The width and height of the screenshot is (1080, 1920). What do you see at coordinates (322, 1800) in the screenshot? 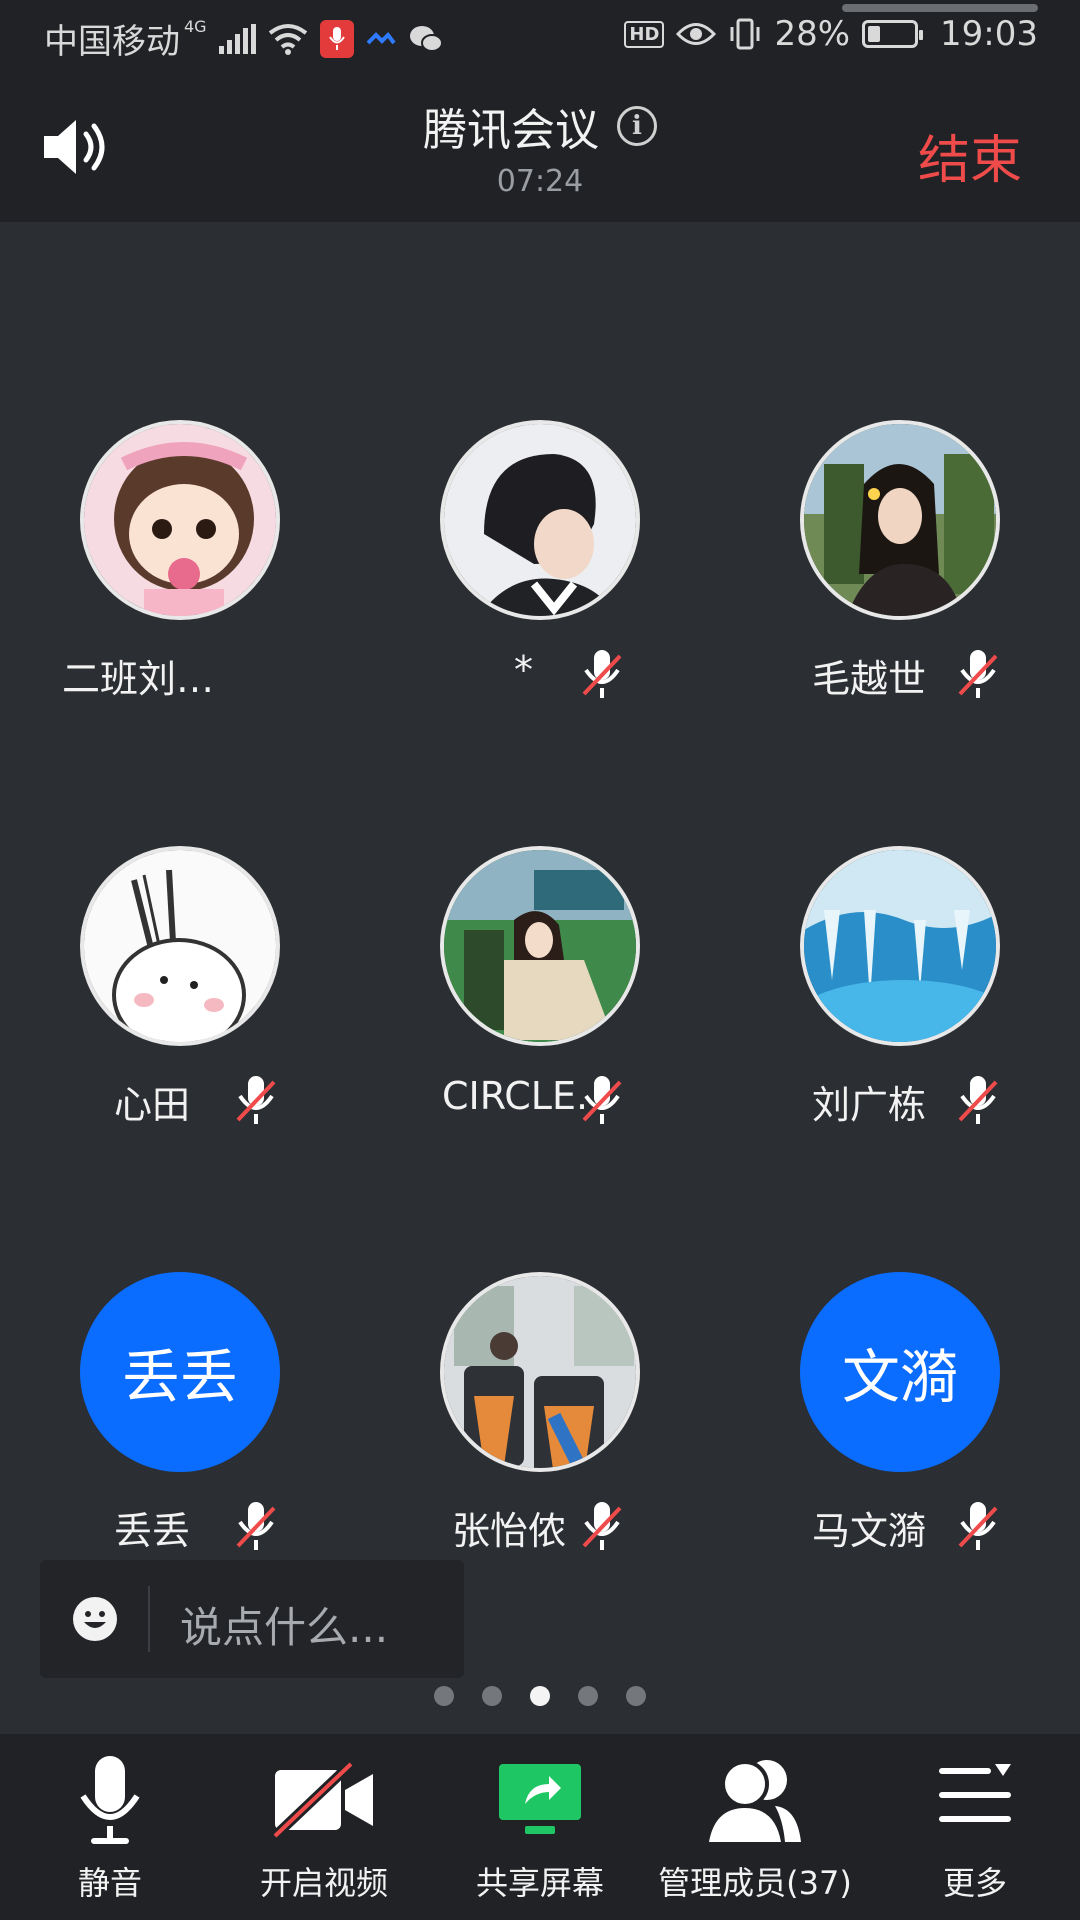
I see `video-off-icon` at bounding box center [322, 1800].